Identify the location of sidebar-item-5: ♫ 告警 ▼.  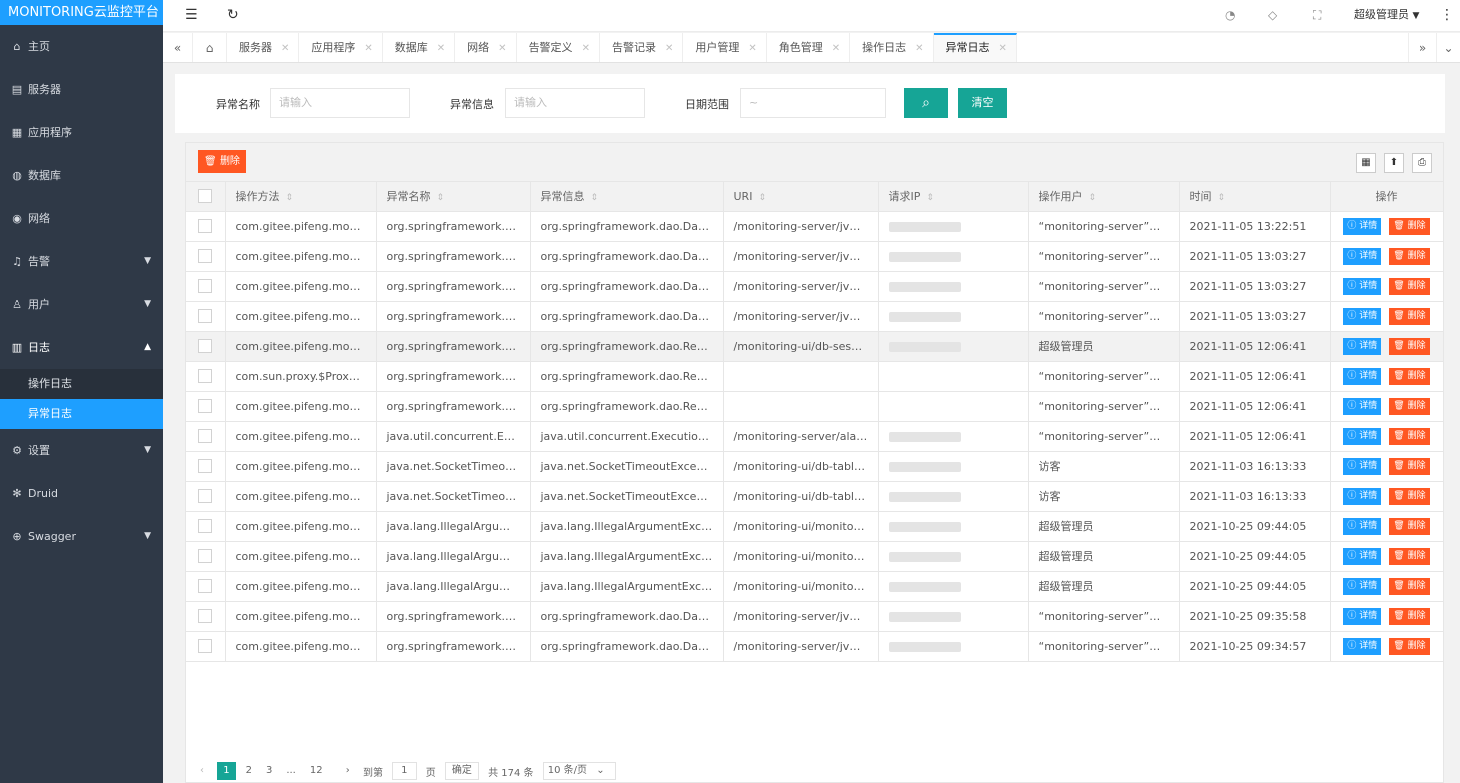
(81, 261).